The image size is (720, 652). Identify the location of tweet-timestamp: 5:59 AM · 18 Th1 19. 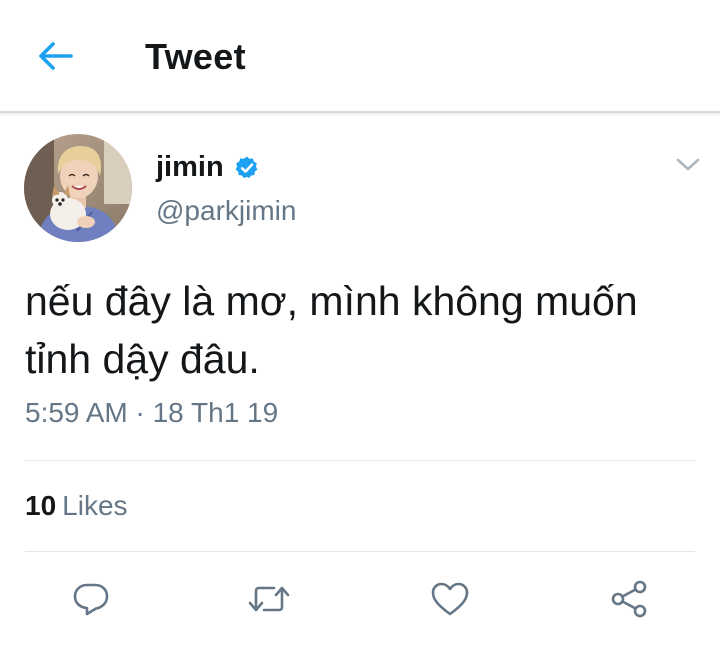
(151, 413).